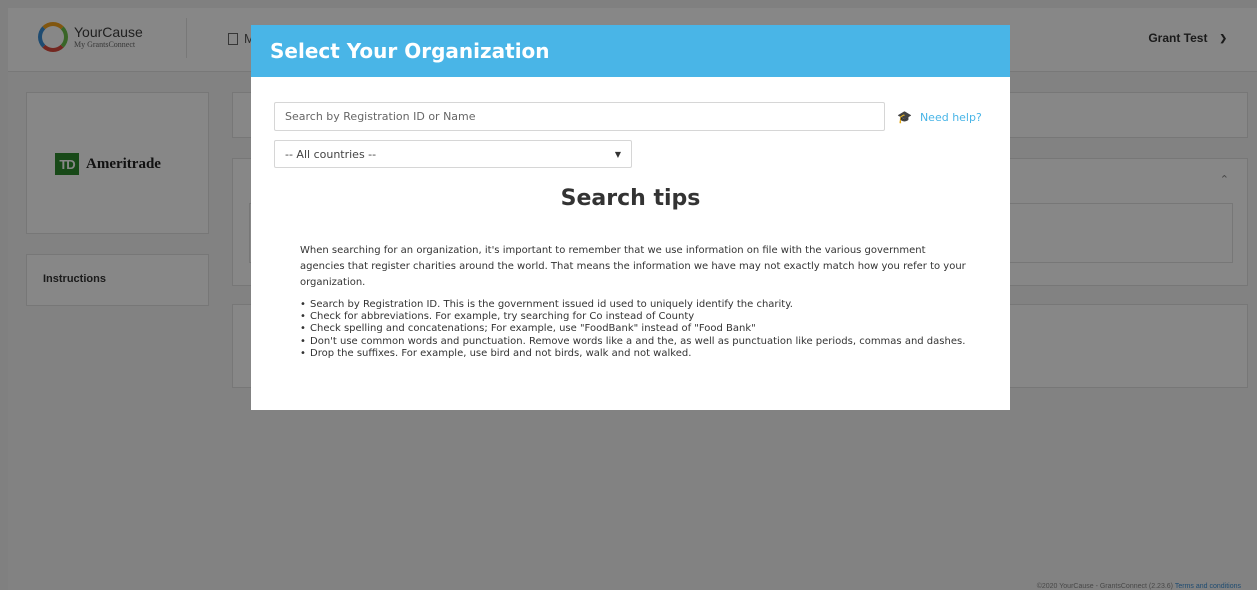 The width and height of the screenshot is (1257, 590). What do you see at coordinates (453, 154) in the screenshot?
I see `country-select: -- All countries -- ▼` at bounding box center [453, 154].